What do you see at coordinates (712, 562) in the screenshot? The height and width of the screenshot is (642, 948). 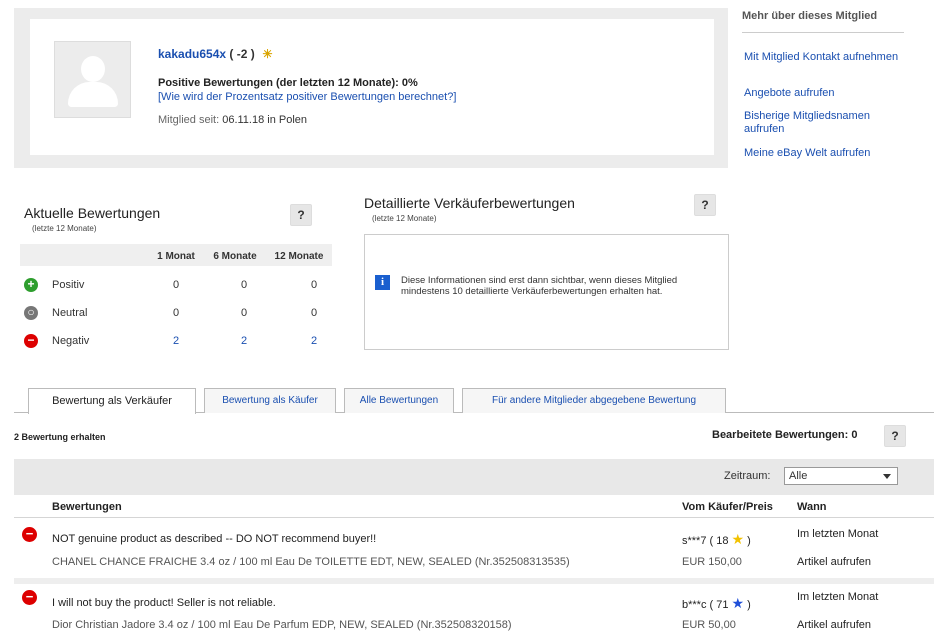 I see `item-price: EUR 150,00` at bounding box center [712, 562].